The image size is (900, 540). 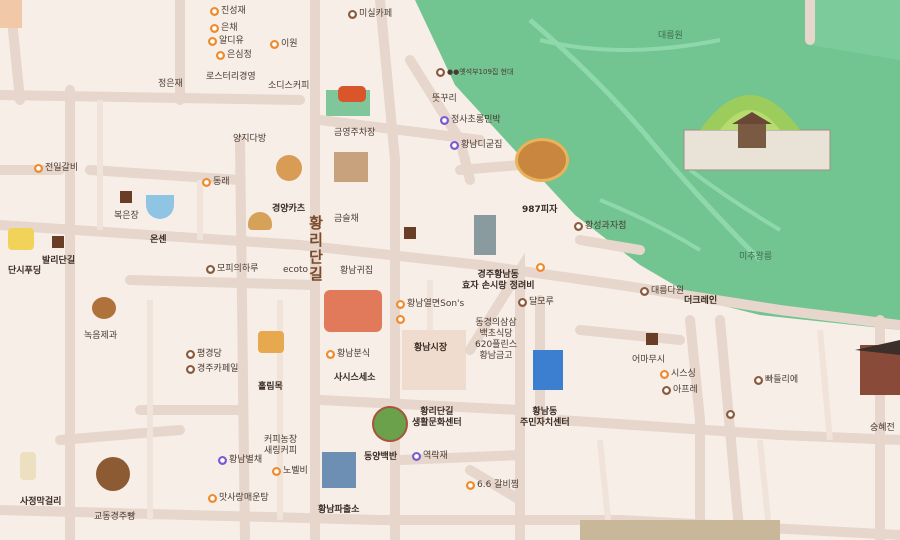 I want to click on coffee-cup-icon, so click(x=126, y=197).